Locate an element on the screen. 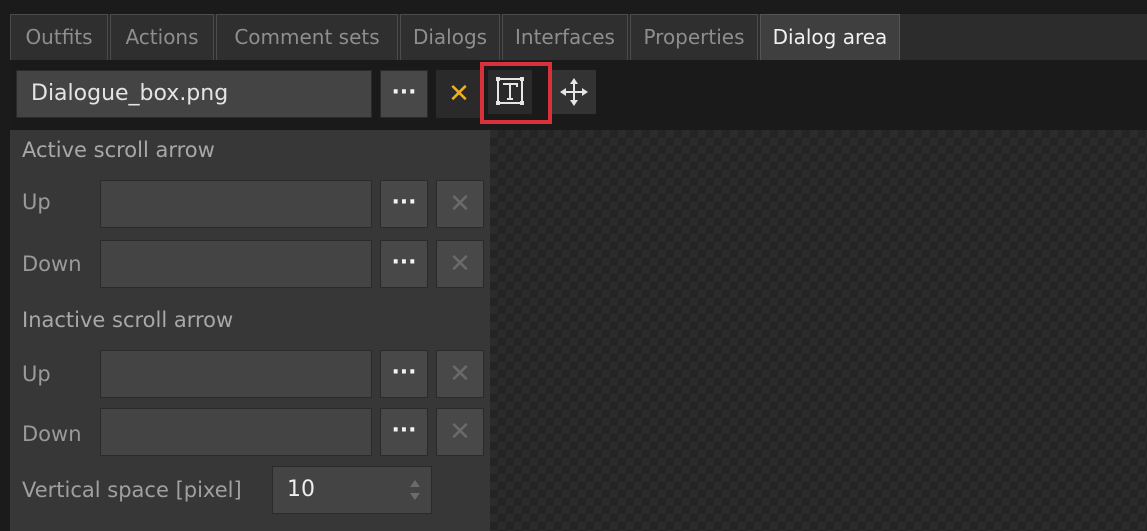 The height and width of the screenshot is (531, 1147). active-down-browse-button: ··· is located at coordinates (404, 264).